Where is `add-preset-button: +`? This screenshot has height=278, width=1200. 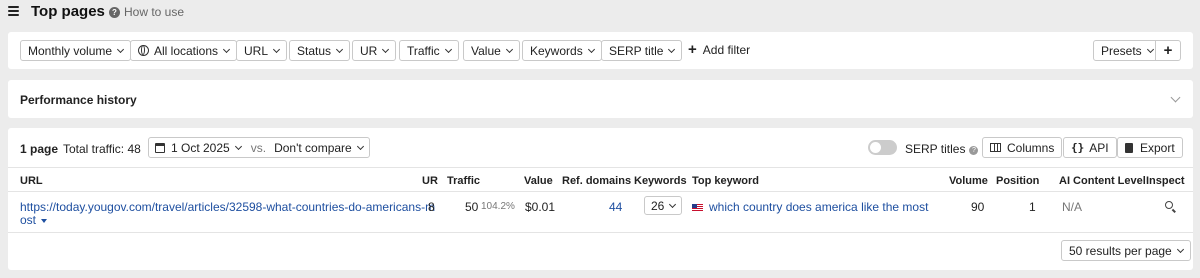 add-preset-button: + is located at coordinates (1168, 50).